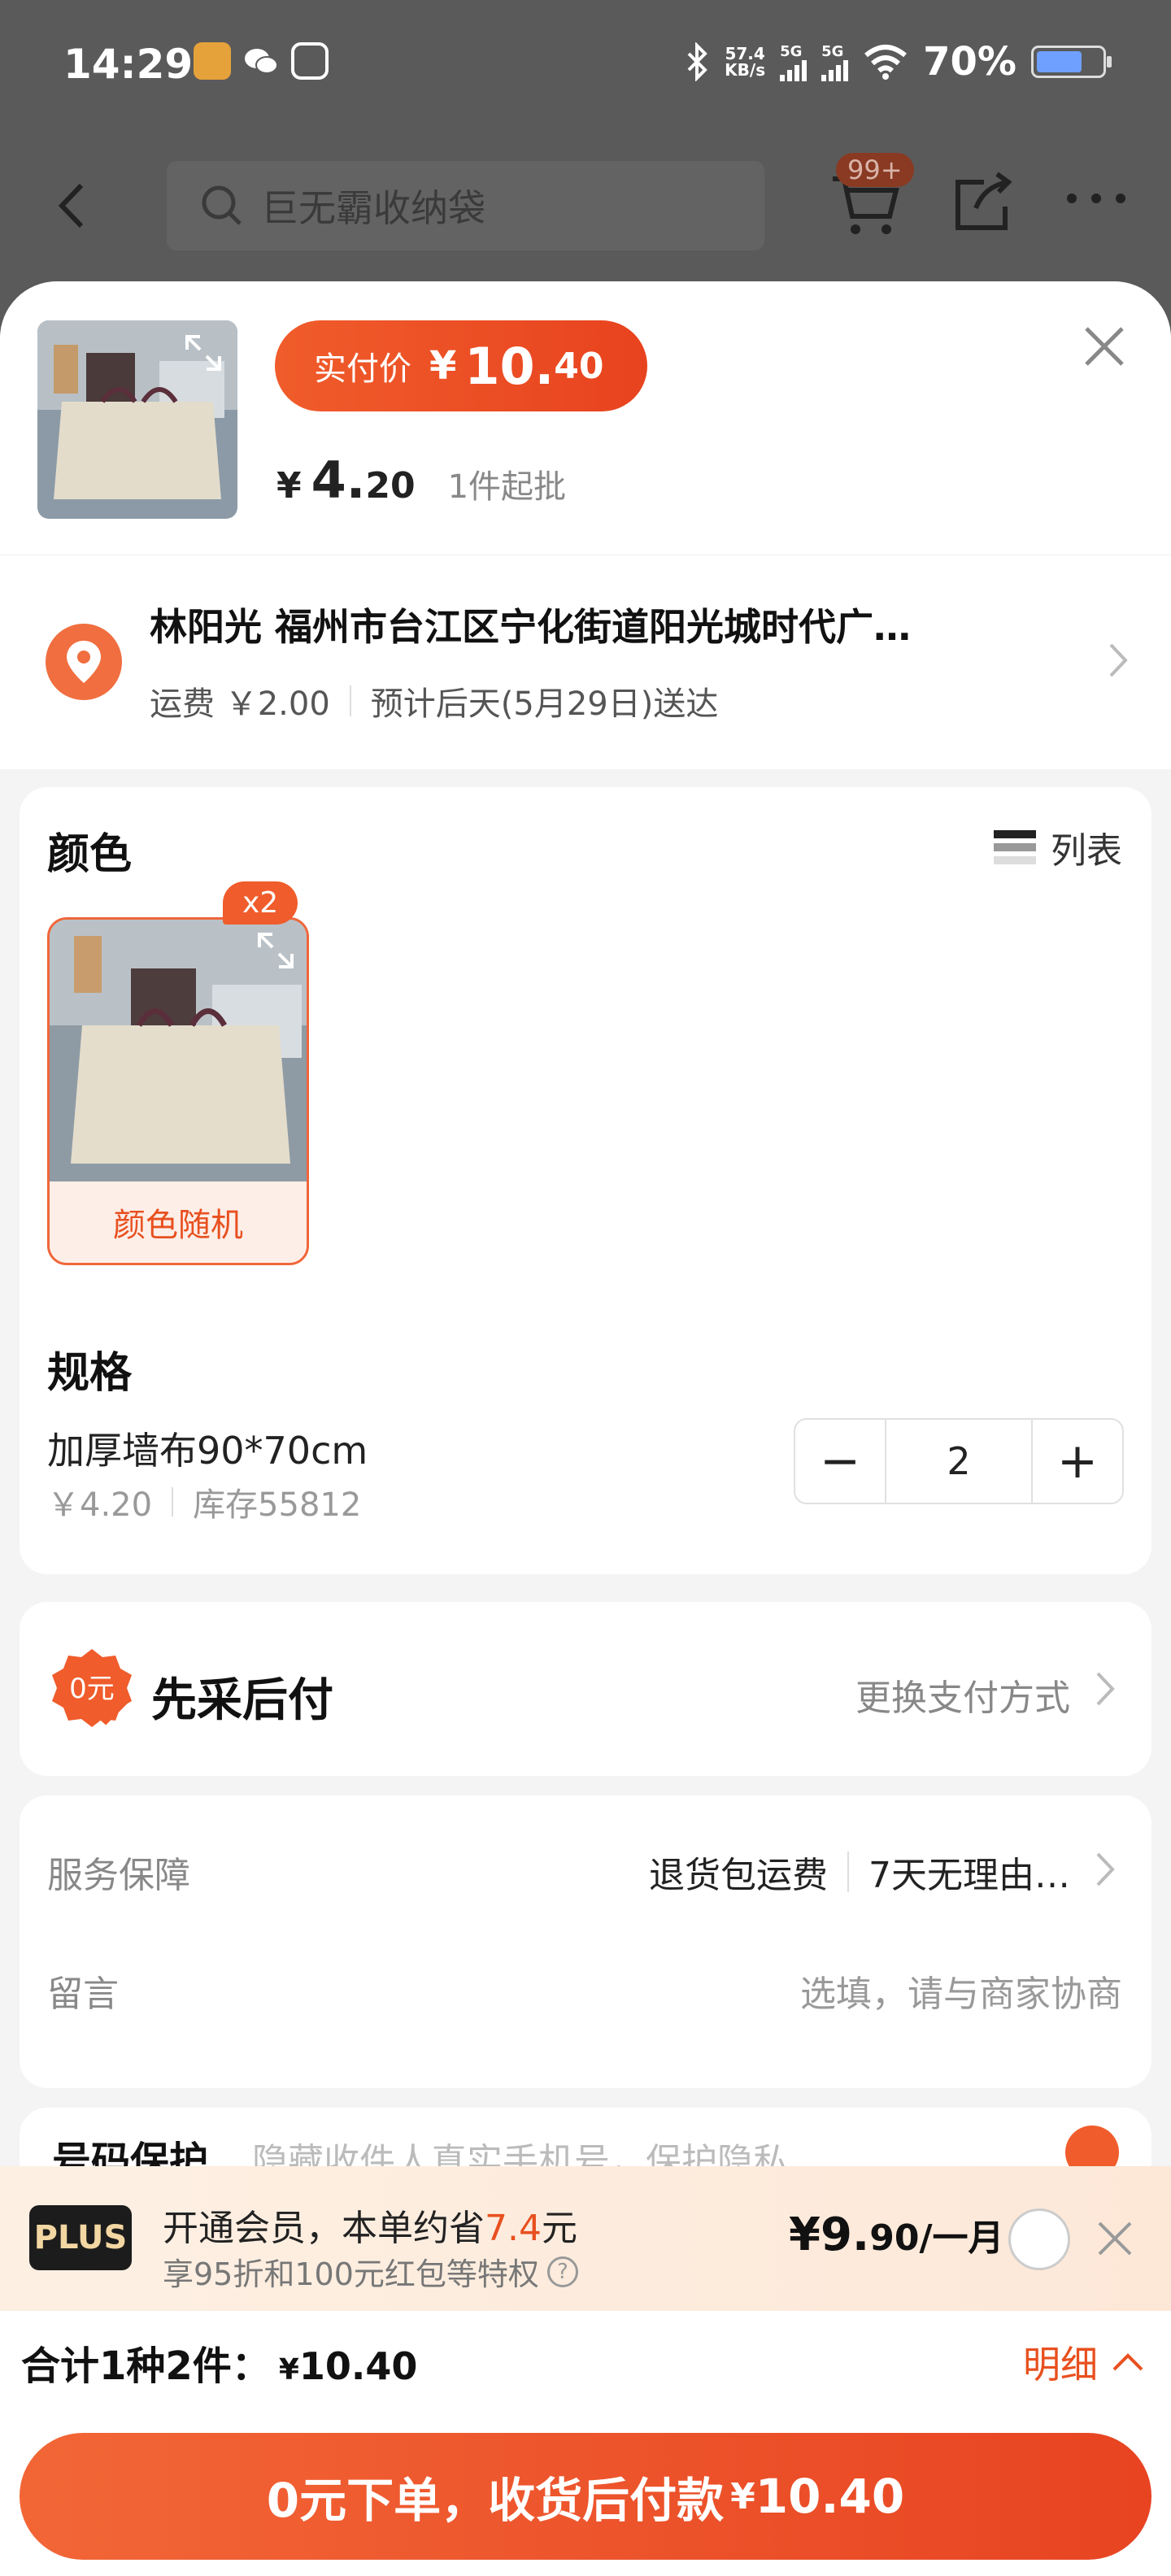 Image resolution: width=1171 pixels, height=2576 pixels. I want to click on delivery-eta: 预计后天(5月29日)送达, so click(544, 704).